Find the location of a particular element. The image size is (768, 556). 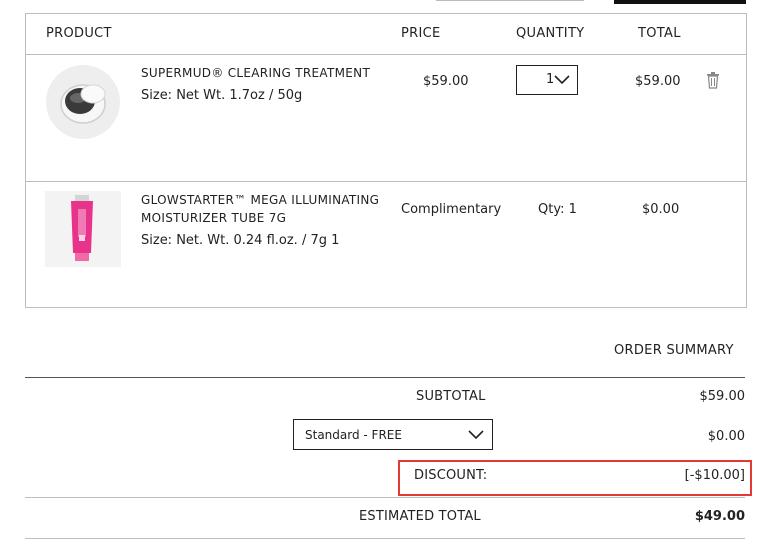

top-input-field is located at coordinates (510, 0).